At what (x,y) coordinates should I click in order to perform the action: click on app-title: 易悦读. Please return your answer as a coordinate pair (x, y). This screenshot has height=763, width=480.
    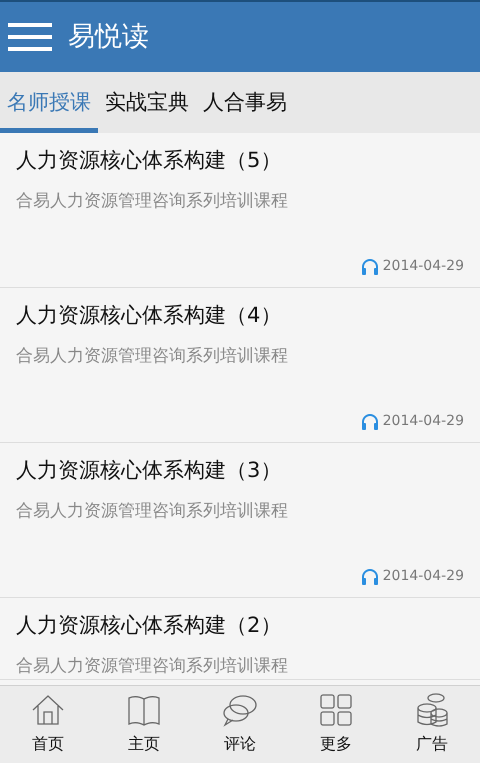
    Looking at the image, I should click on (108, 37).